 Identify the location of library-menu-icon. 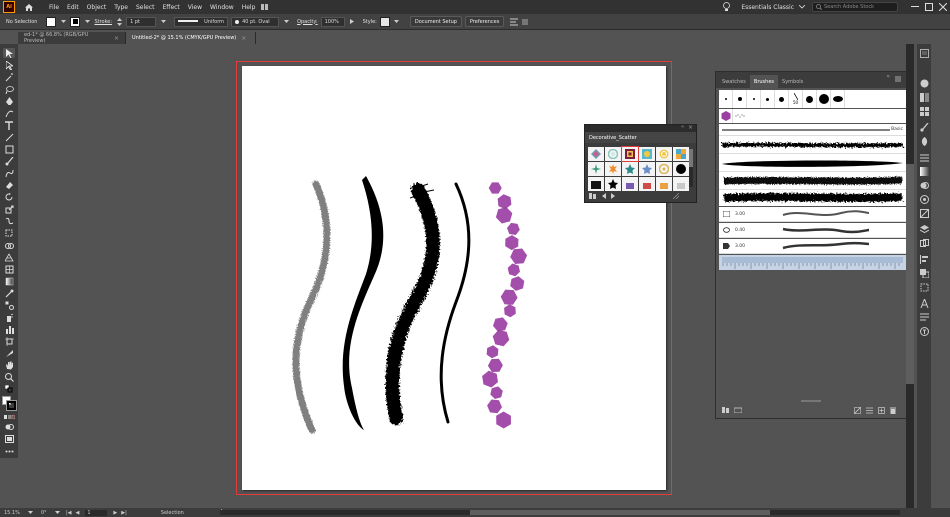
(593, 196).